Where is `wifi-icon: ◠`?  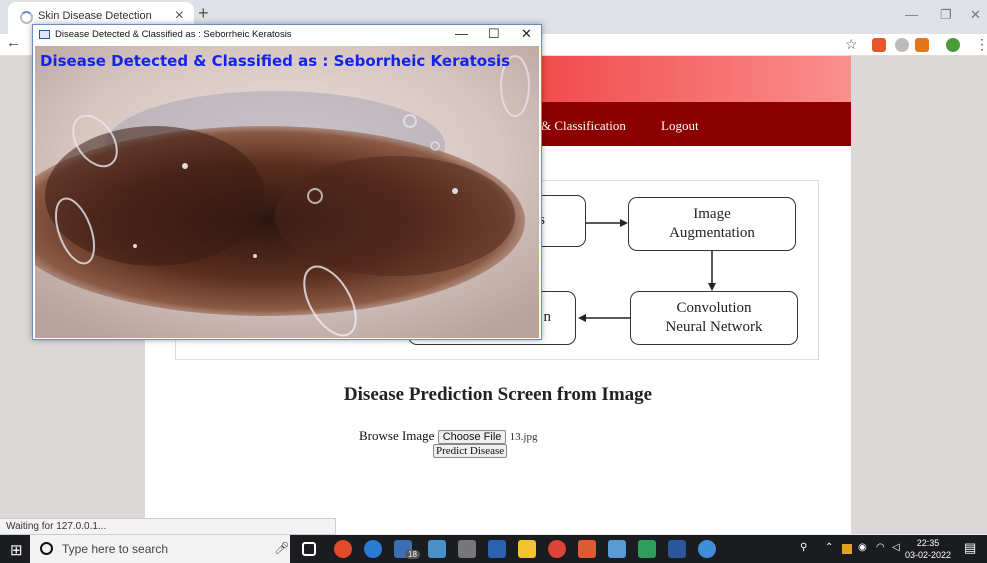
wifi-icon: ◠ is located at coordinates (880, 547).